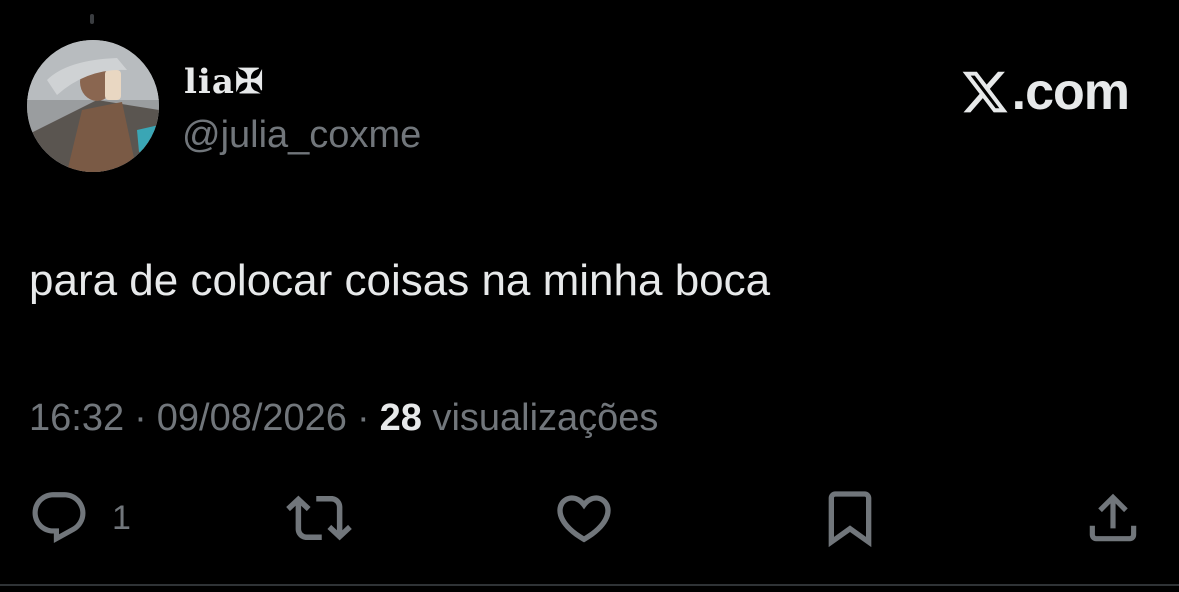 This screenshot has height=592, width=1179. I want to click on x-logo-icon, so click(985, 92).